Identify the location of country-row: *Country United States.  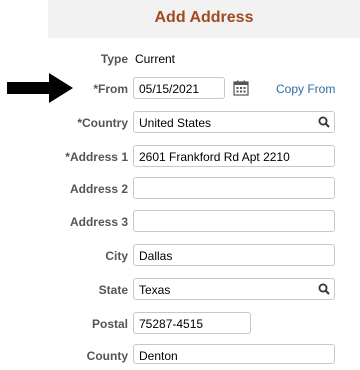
(180, 124).